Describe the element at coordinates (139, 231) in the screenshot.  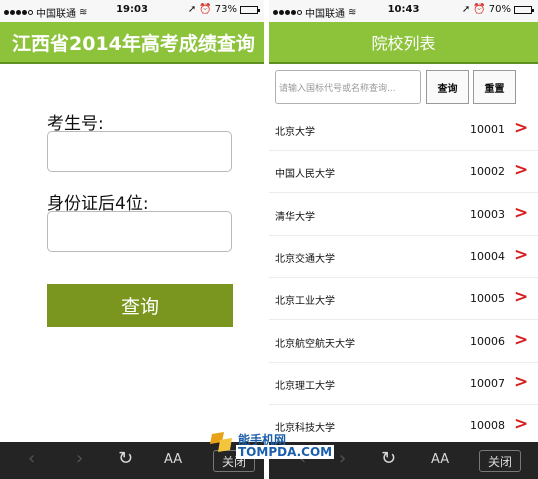
I see `id-last4-input` at that location.